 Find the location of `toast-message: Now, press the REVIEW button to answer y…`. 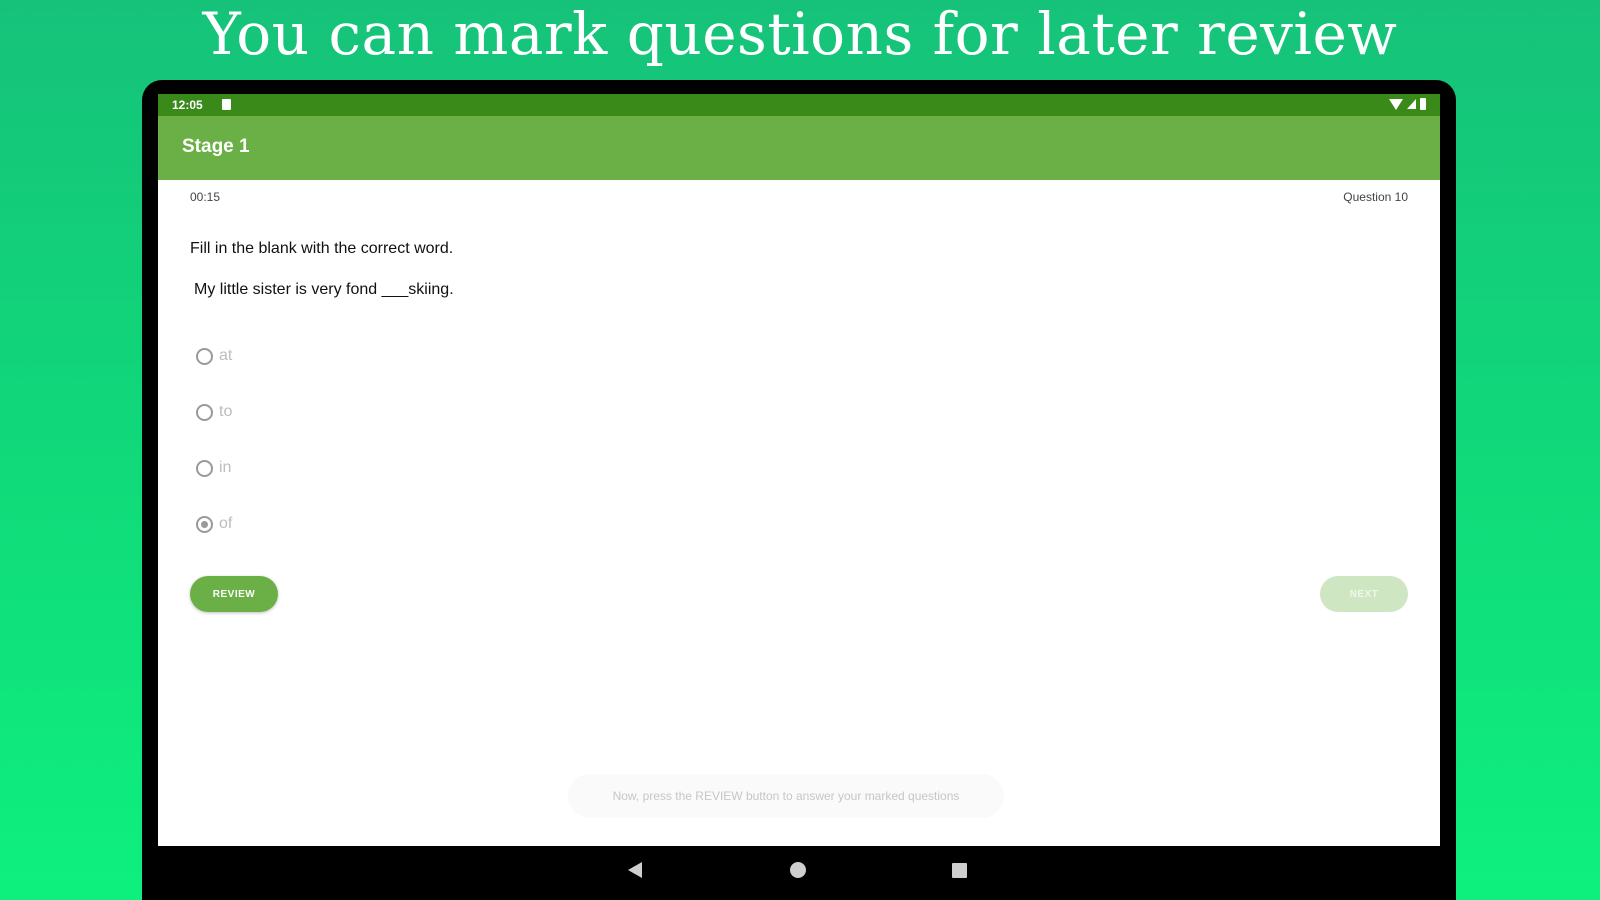

toast-message: Now, press the REVIEW button to answer y… is located at coordinates (786, 796).